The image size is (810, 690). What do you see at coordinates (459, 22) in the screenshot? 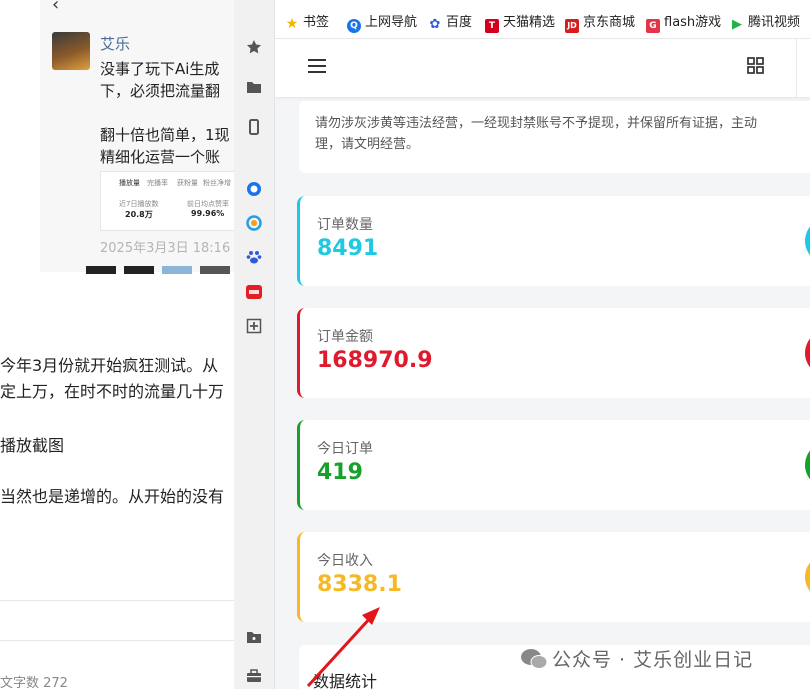
I see `bookmark-label: 百度` at bounding box center [459, 22].